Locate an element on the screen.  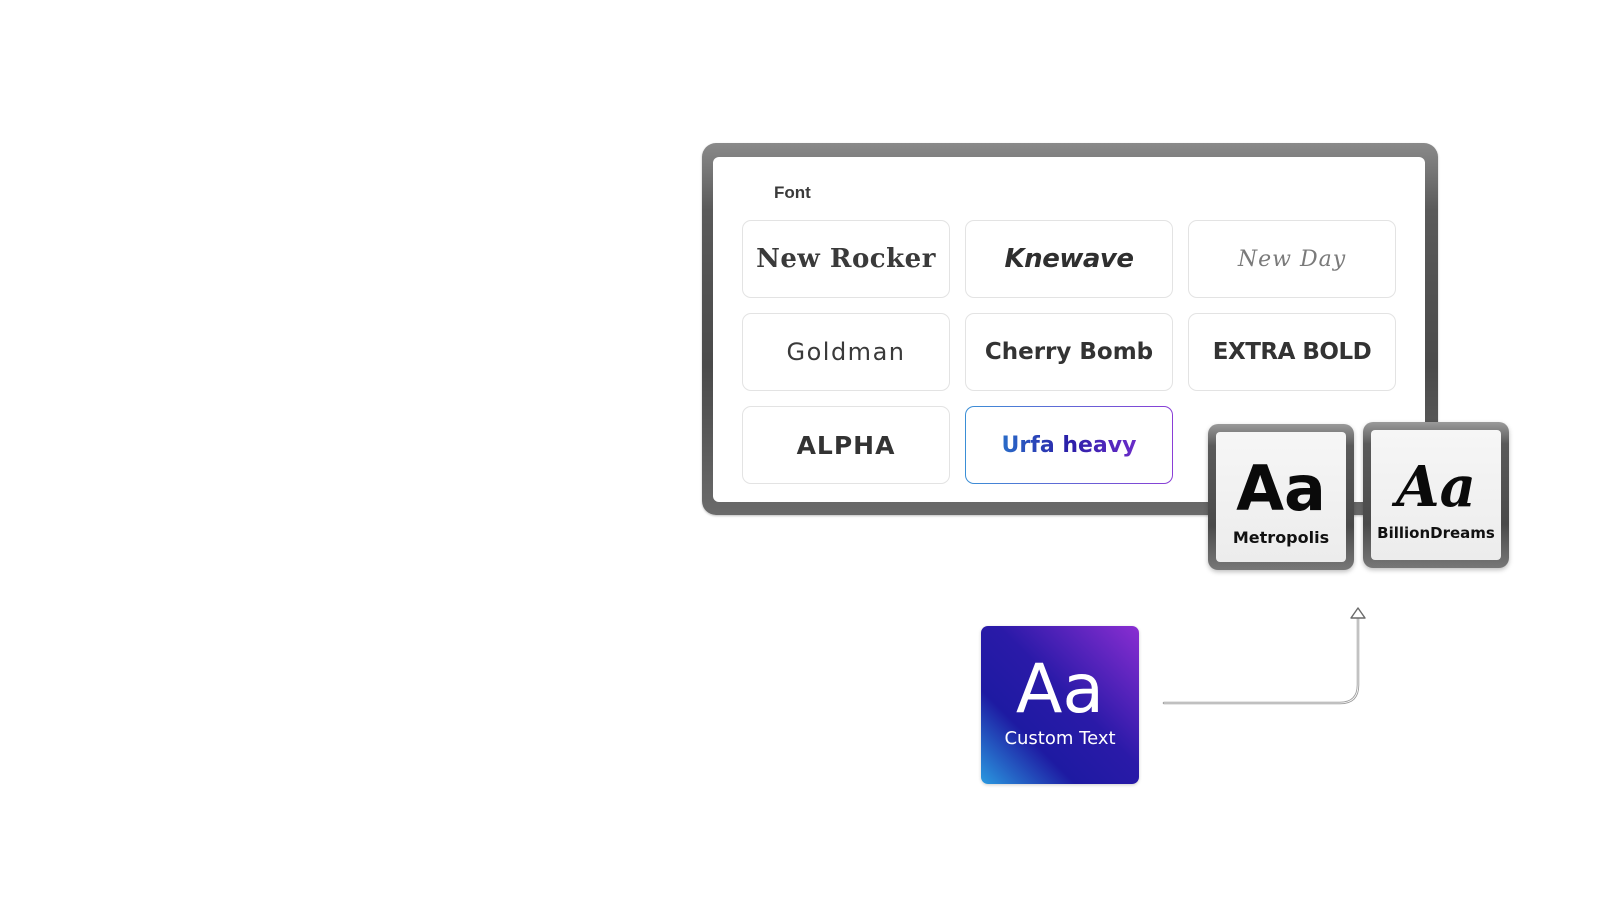
font-option-knewave: Knewave is located at coordinates (1069, 259).